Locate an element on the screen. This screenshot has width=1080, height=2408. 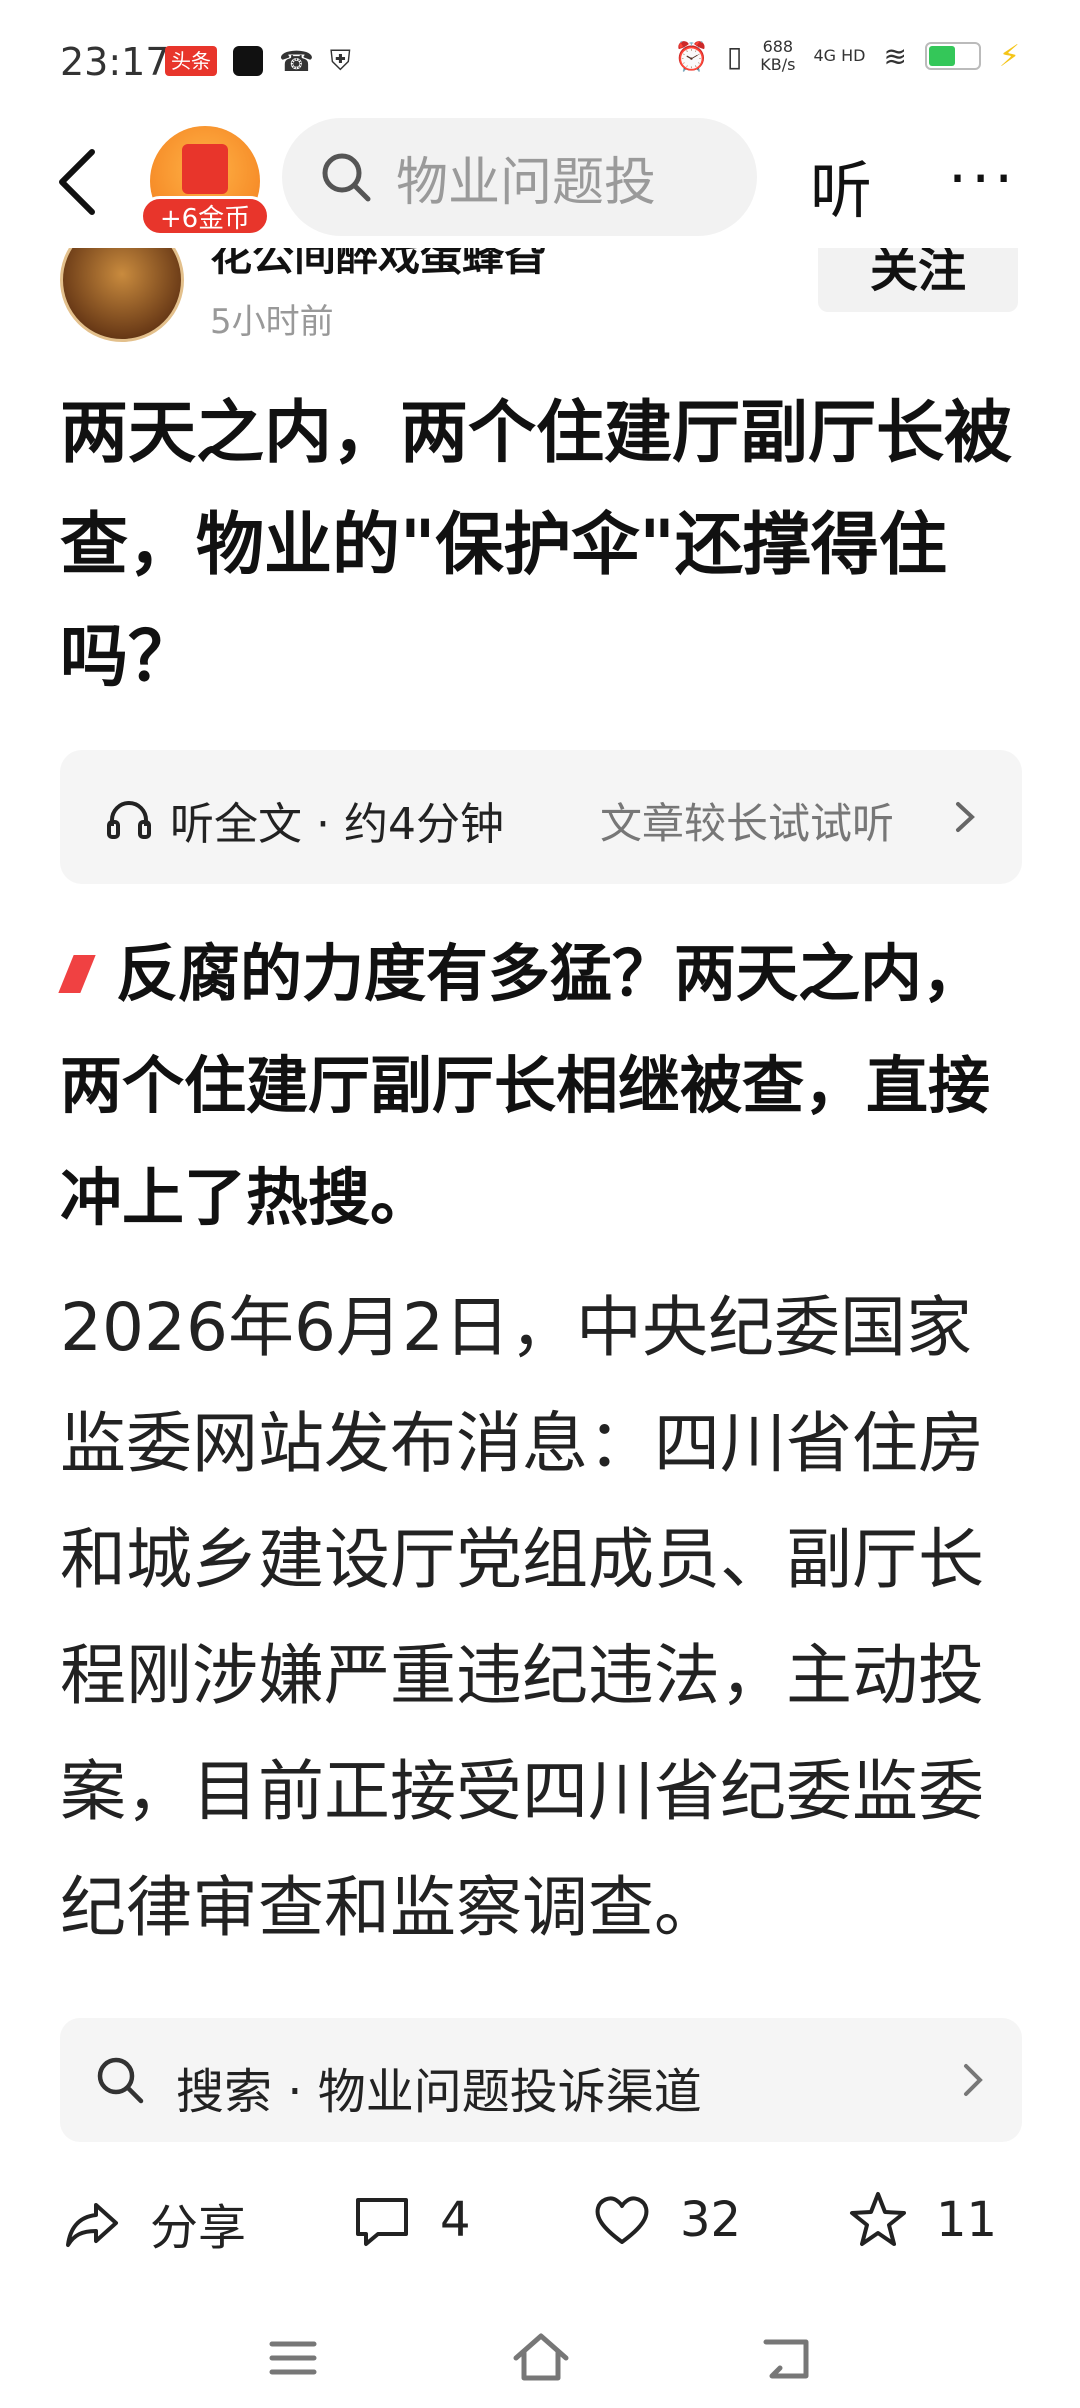
back-button is located at coordinates (80, 182).